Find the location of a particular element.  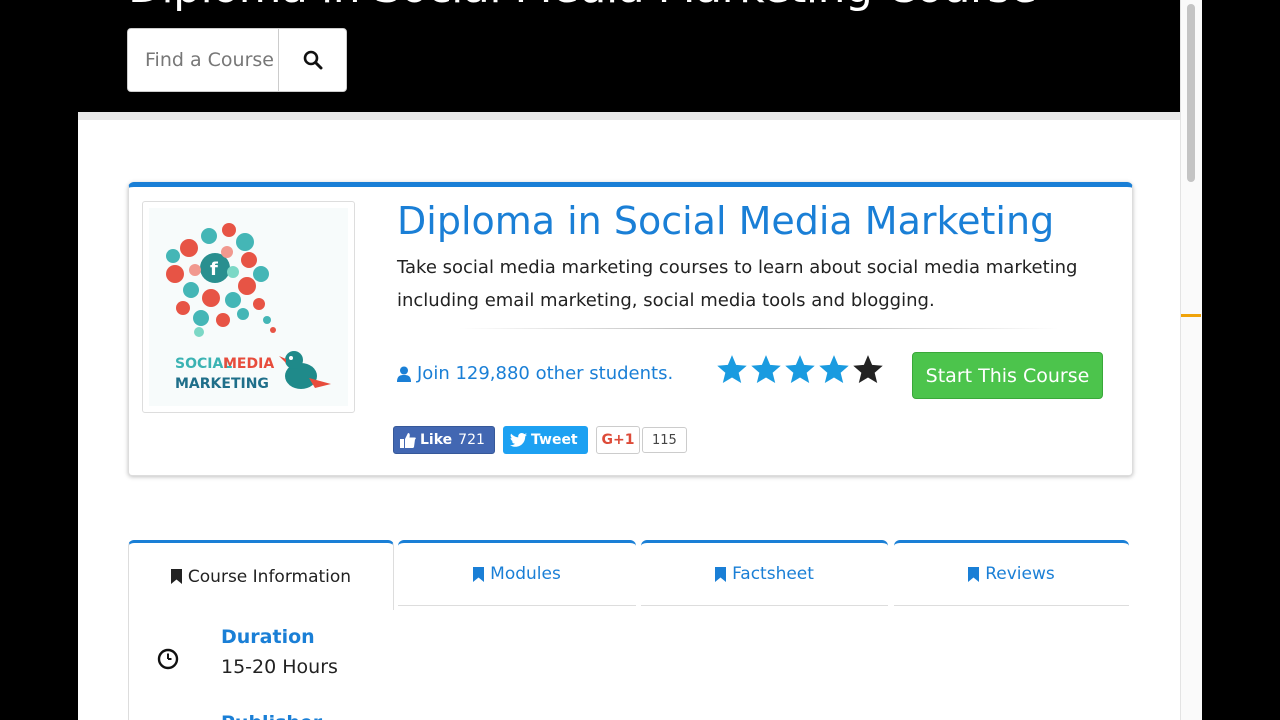

start-course-button: Start This Course is located at coordinates (1007, 375).